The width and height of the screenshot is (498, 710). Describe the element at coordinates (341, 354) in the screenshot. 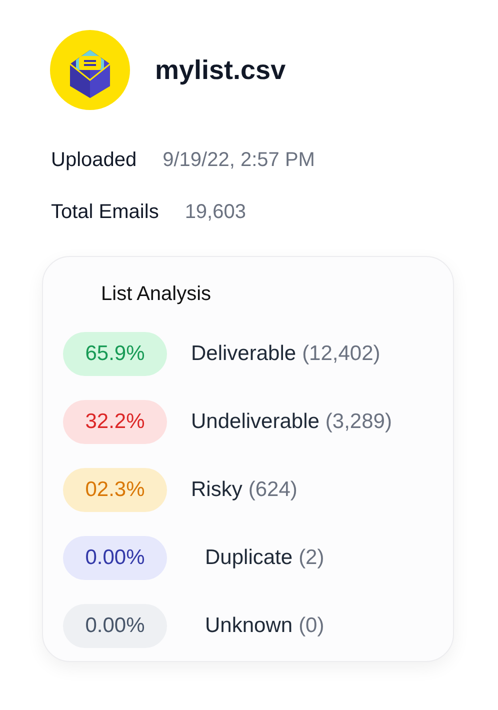

I see `category-count: (12,402)` at that location.